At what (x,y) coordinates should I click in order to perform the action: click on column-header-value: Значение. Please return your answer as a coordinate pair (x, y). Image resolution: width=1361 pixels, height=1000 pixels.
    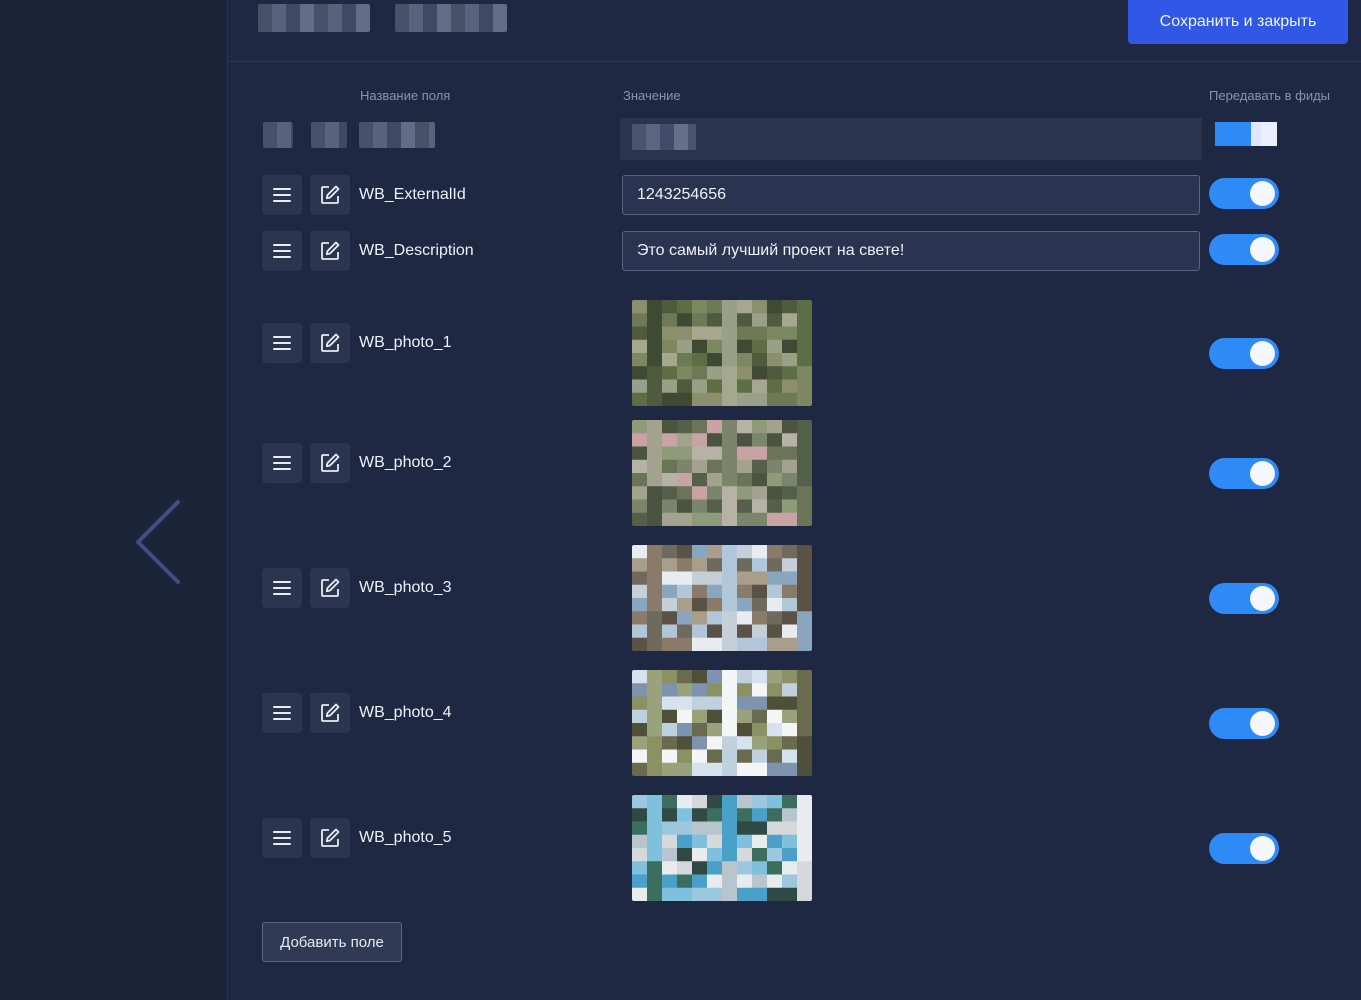
    Looking at the image, I should click on (652, 95).